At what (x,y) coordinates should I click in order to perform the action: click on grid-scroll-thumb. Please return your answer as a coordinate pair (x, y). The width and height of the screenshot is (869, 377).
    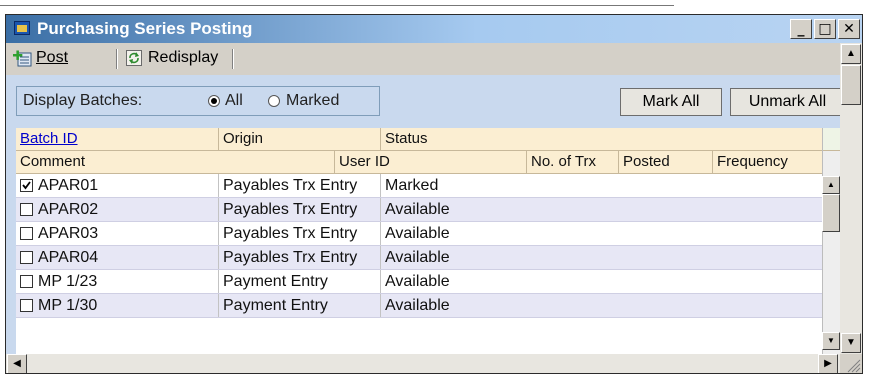
    Looking at the image, I should click on (831, 213).